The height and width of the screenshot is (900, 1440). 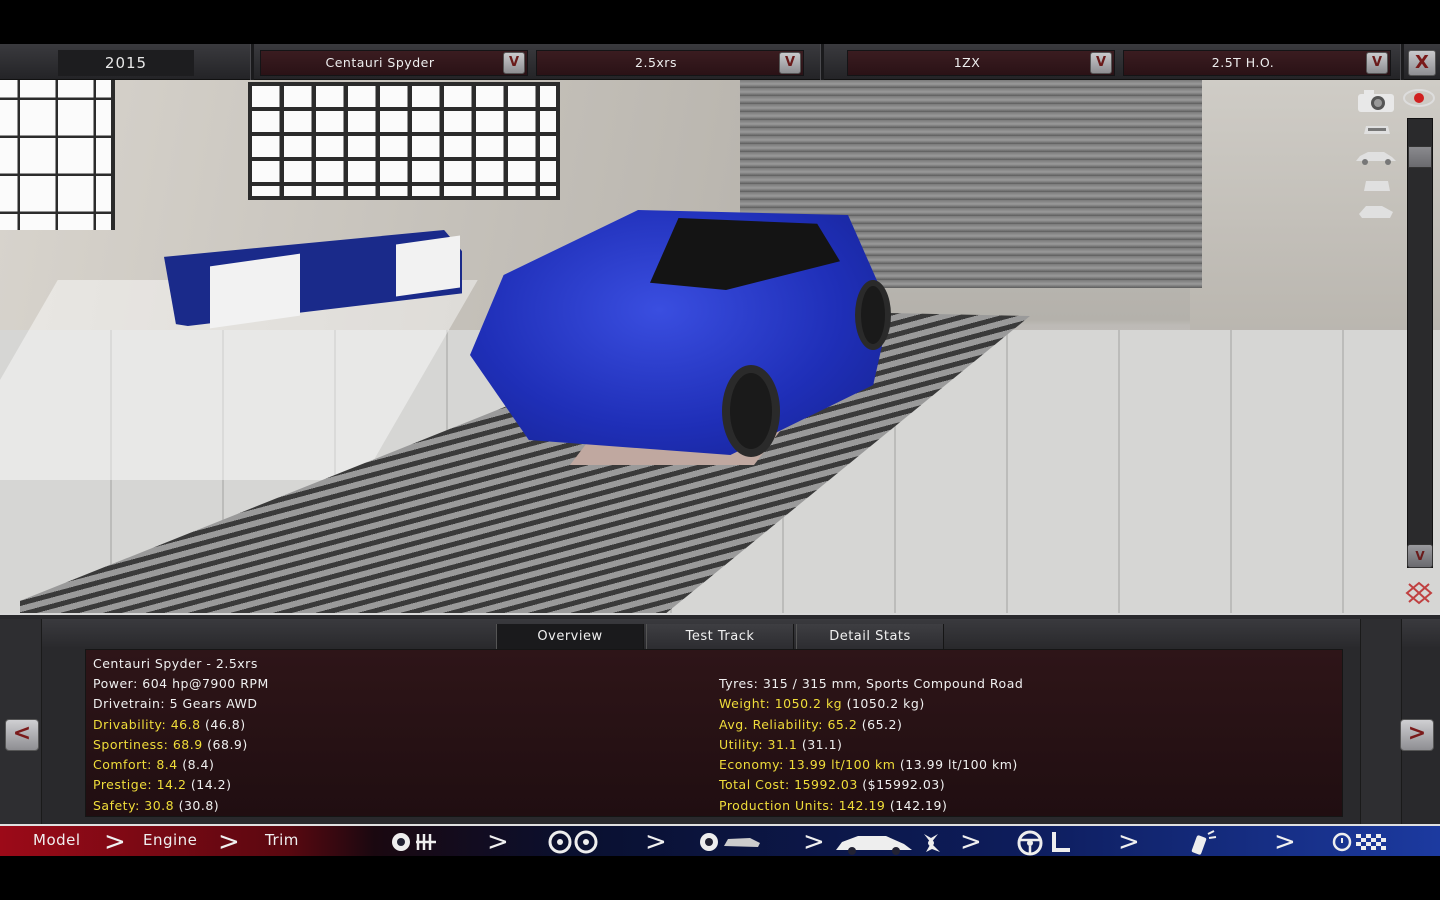 I want to click on stat-previous: (8.4), so click(x=196, y=764).